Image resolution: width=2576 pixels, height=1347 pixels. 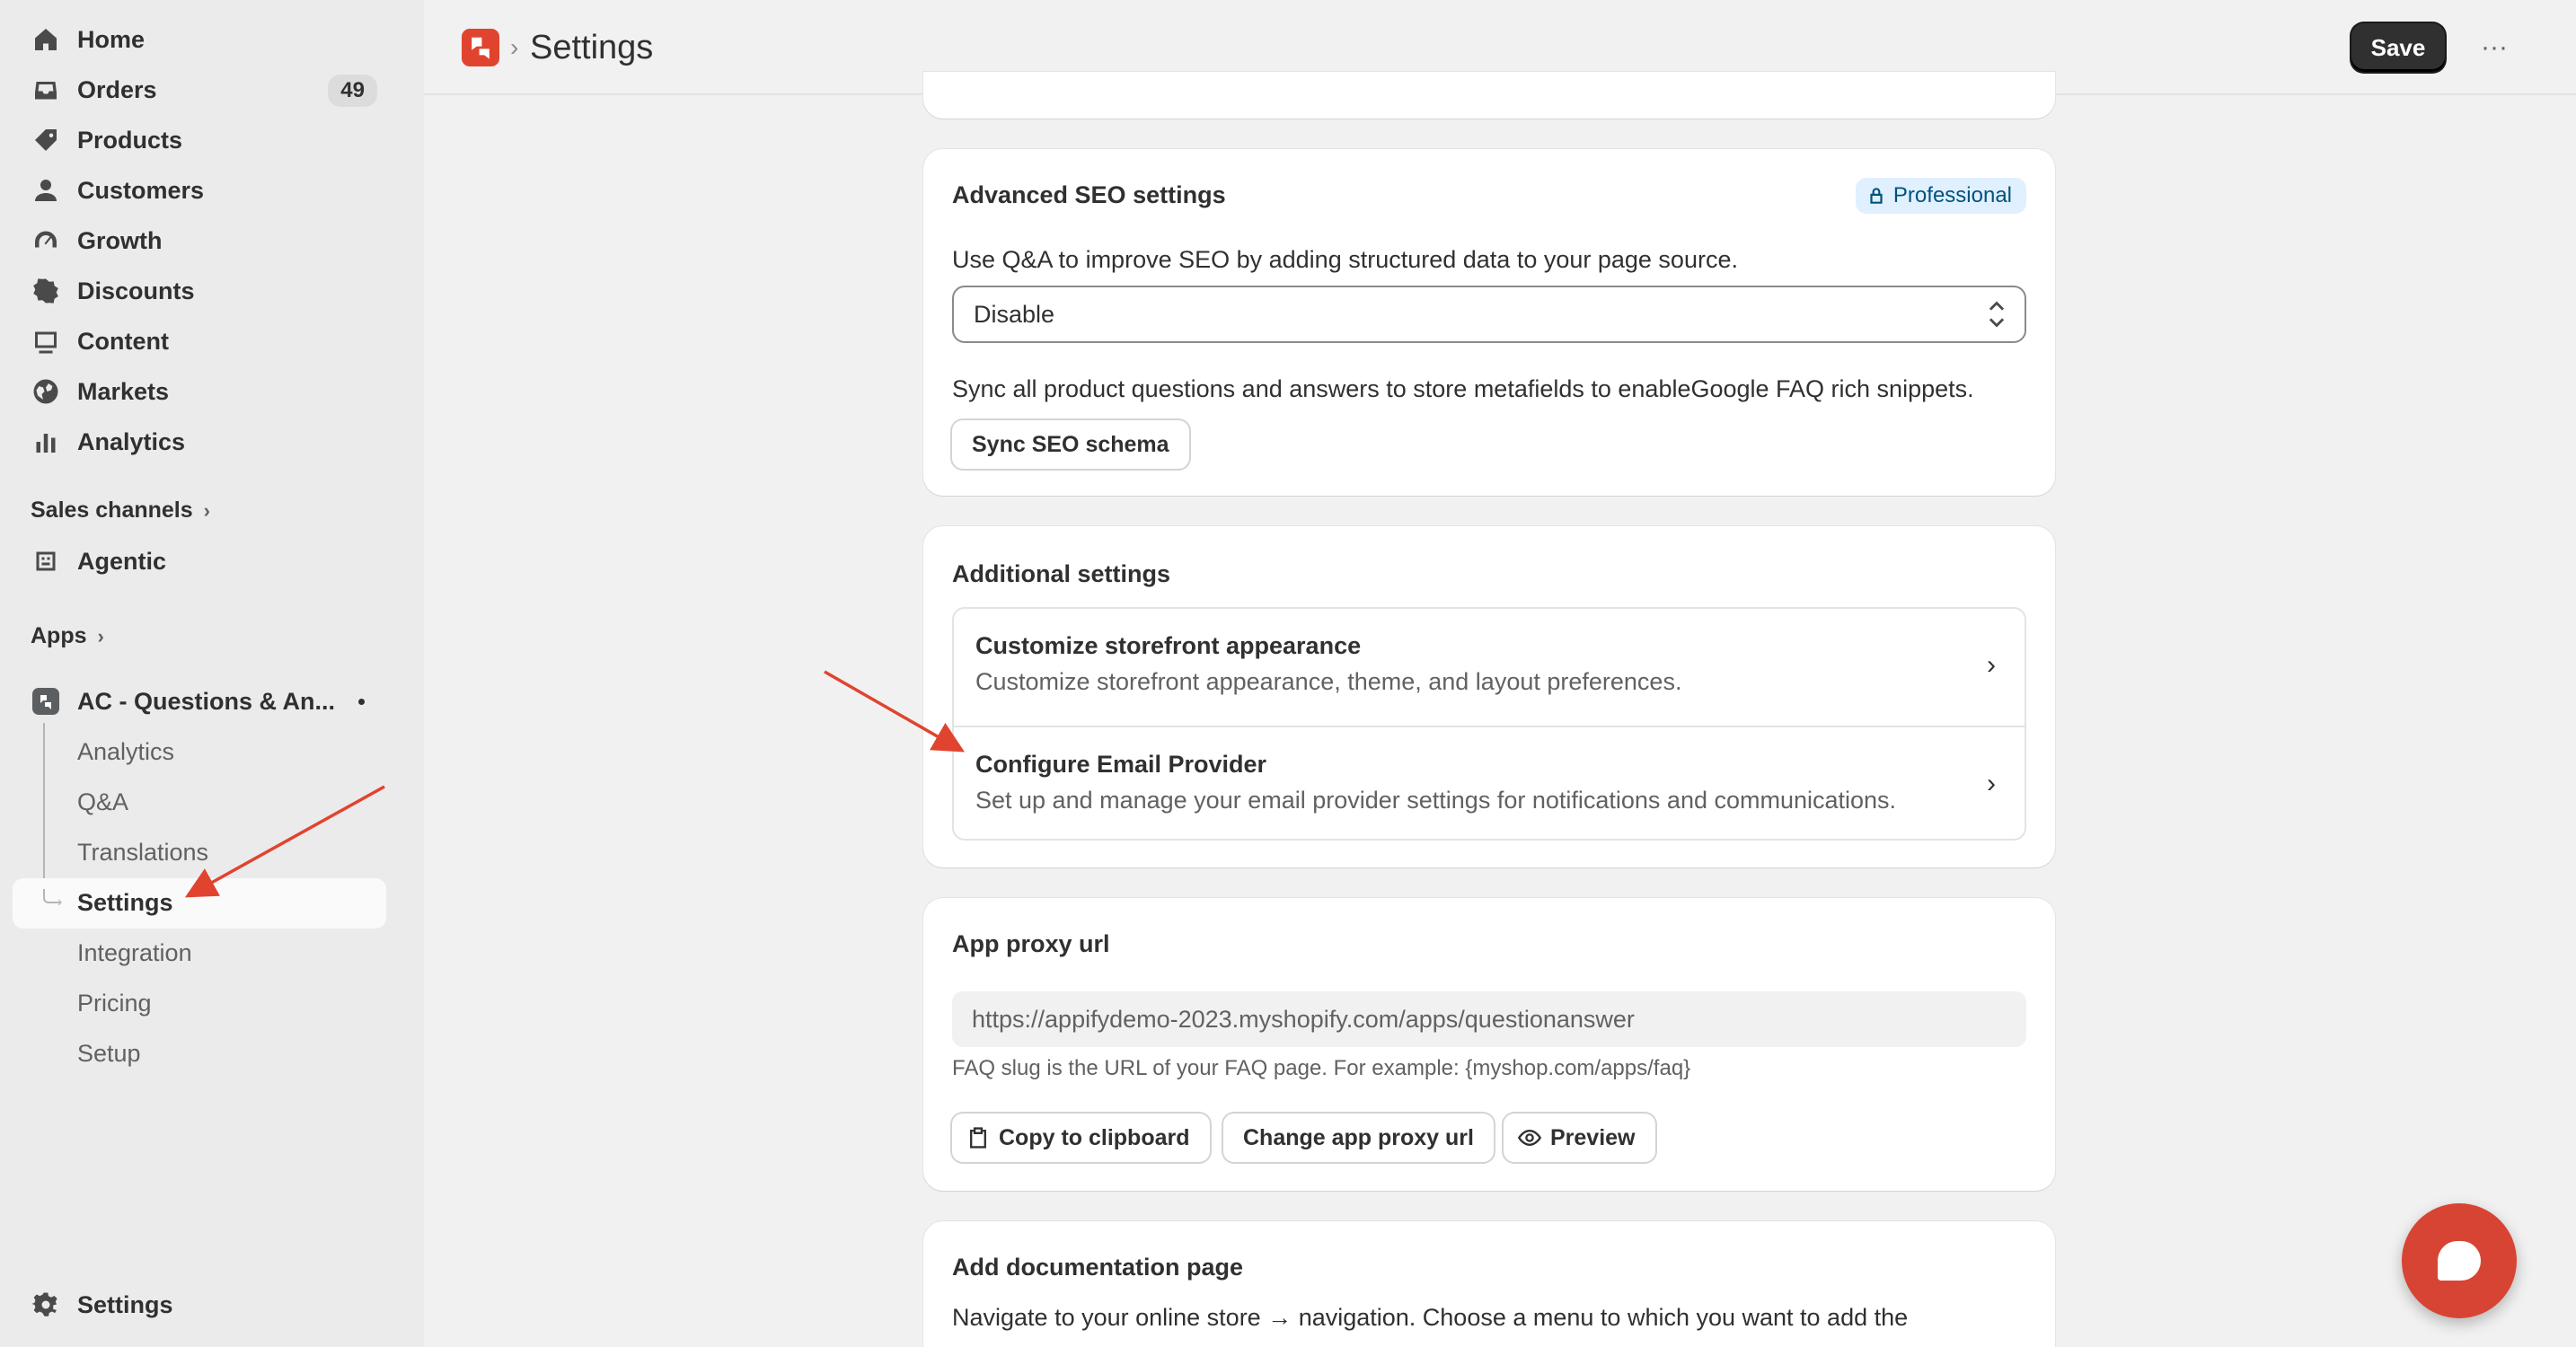 What do you see at coordinates (125, 752) in the screenshot?
I see `sub-item-analytics: Analytics` at bounding box center [125, 752].